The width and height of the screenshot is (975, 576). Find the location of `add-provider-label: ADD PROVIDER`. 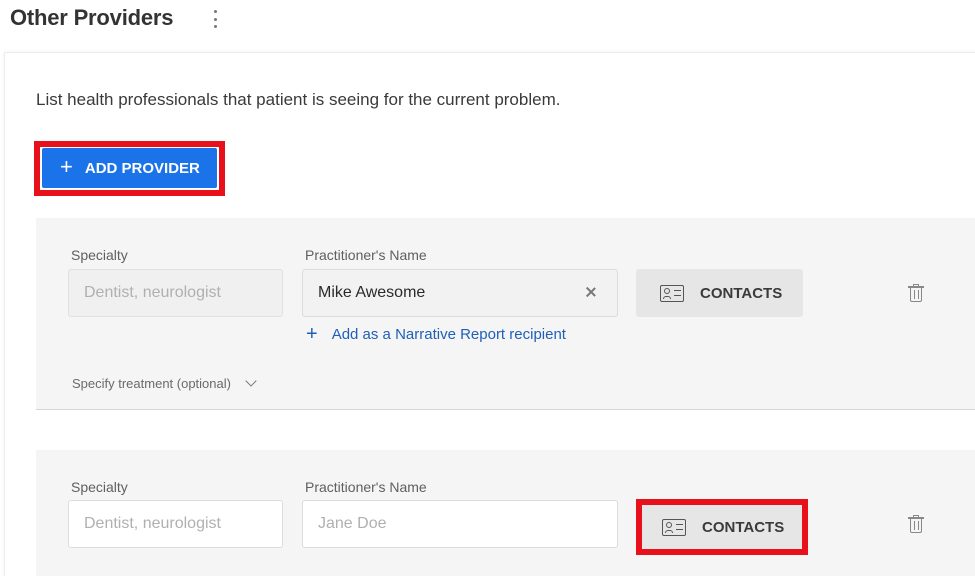

add-provider-label: ADD PROVIDER is located at coordinates (142, 168).